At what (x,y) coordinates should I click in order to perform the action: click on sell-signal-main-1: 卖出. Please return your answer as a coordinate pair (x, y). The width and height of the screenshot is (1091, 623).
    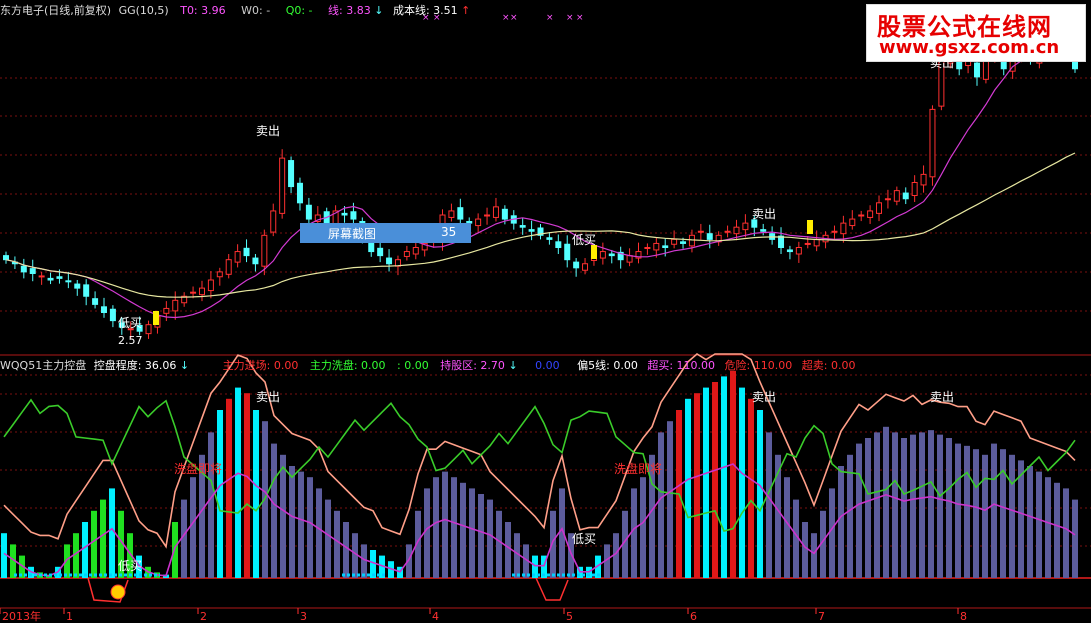
    Looking at the image, I should click on (268, 131).